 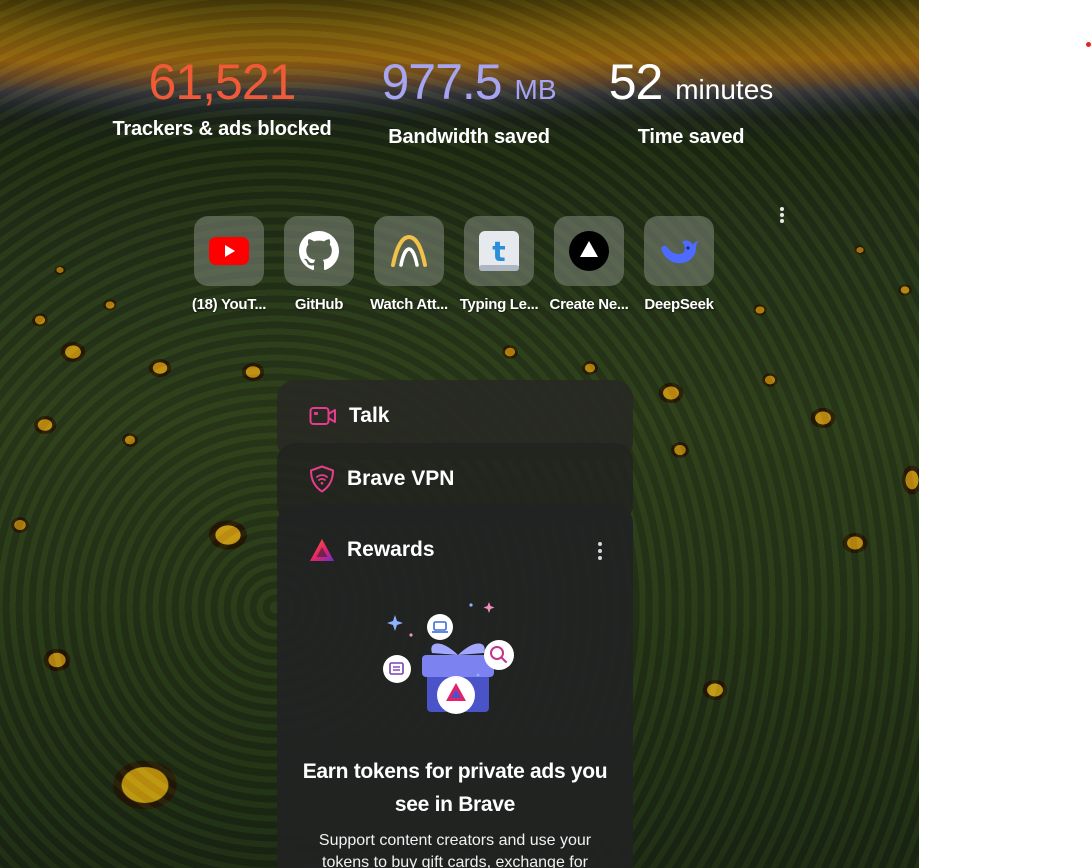 I want to click on bandwidth-value: 977.5, so click(x=441, y=82).